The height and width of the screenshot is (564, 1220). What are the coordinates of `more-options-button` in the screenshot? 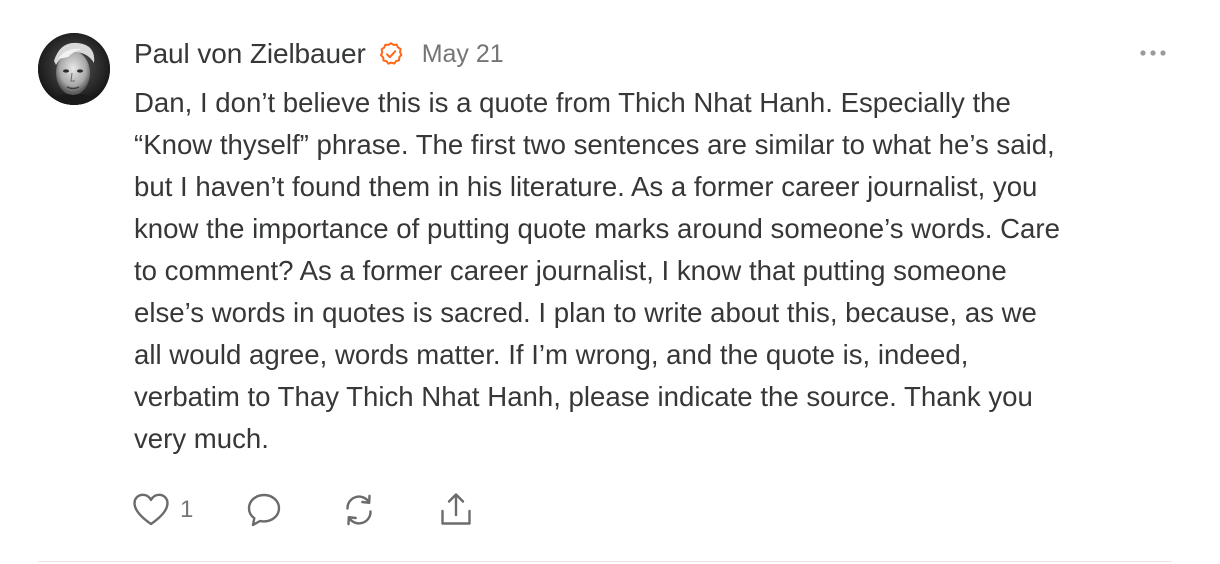 It's located at (1153, 53).